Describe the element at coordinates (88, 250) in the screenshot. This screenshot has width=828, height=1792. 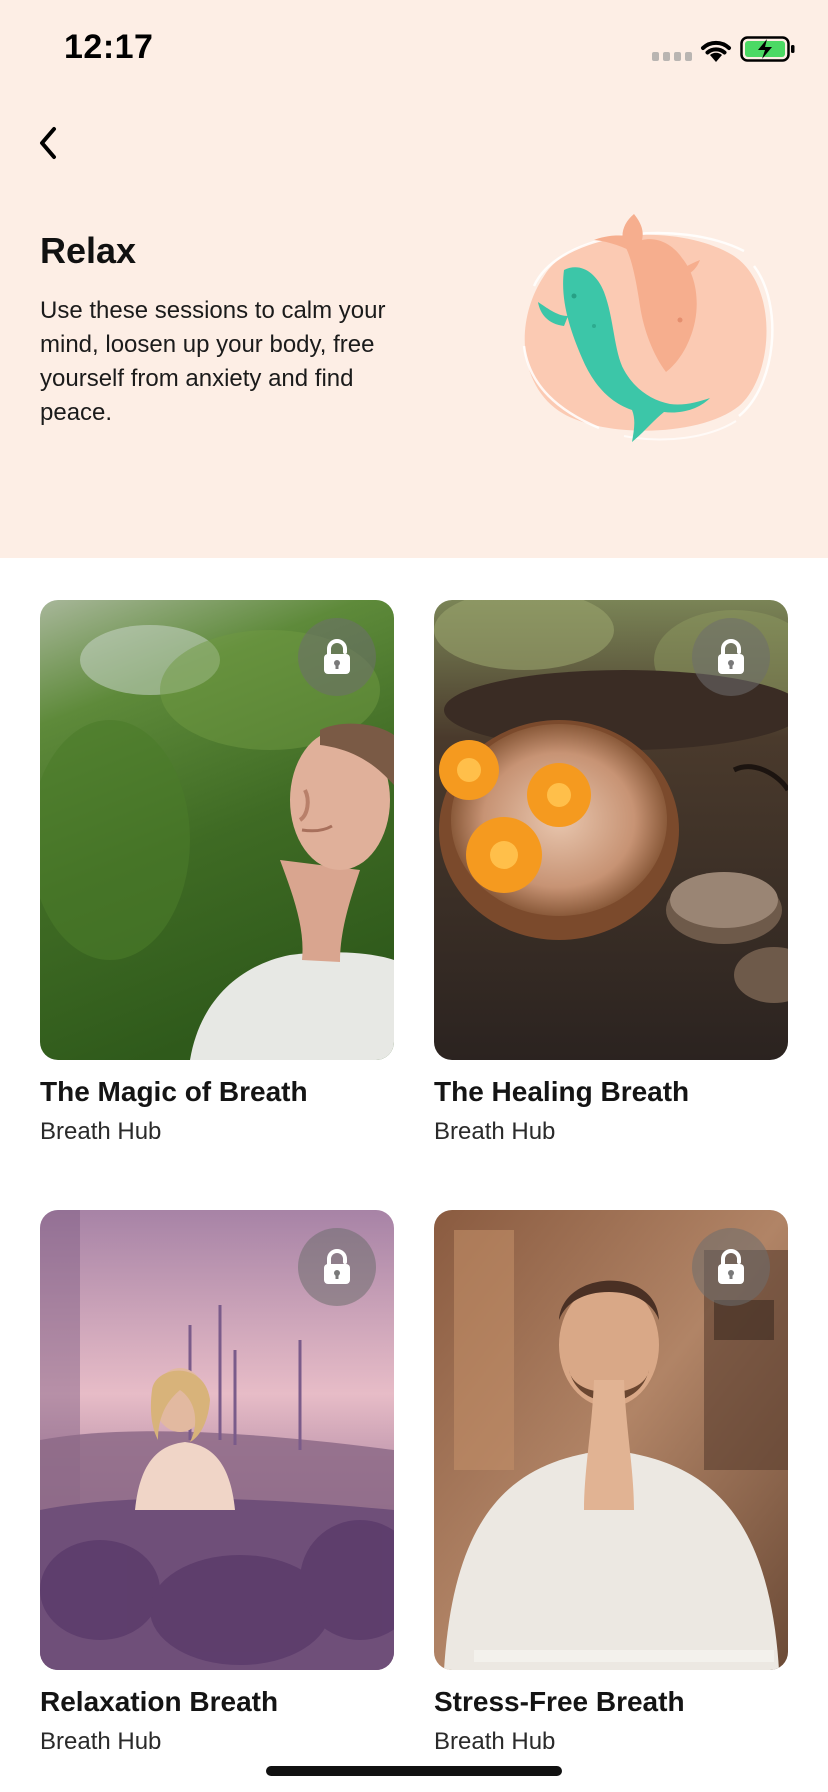
I see `page-title: Relax` at that location.